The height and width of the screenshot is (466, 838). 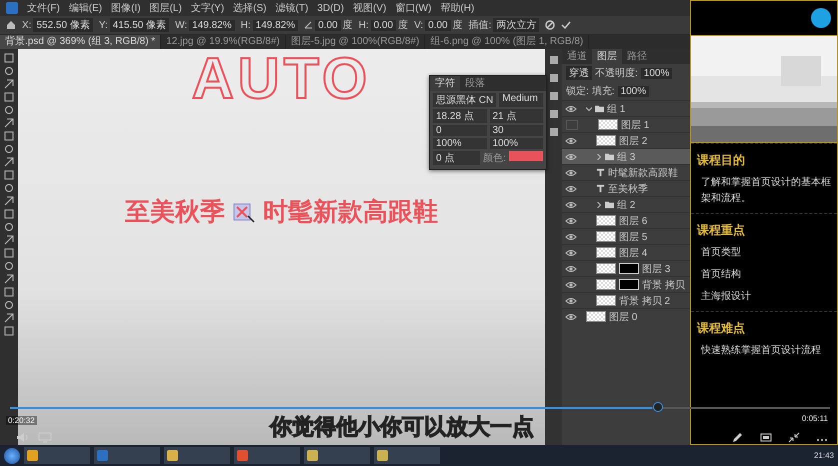 What do you see at coordinates (721, 275) in the screenshot?
I see `section-text: 首页结构` at bounding box center [721, 275].